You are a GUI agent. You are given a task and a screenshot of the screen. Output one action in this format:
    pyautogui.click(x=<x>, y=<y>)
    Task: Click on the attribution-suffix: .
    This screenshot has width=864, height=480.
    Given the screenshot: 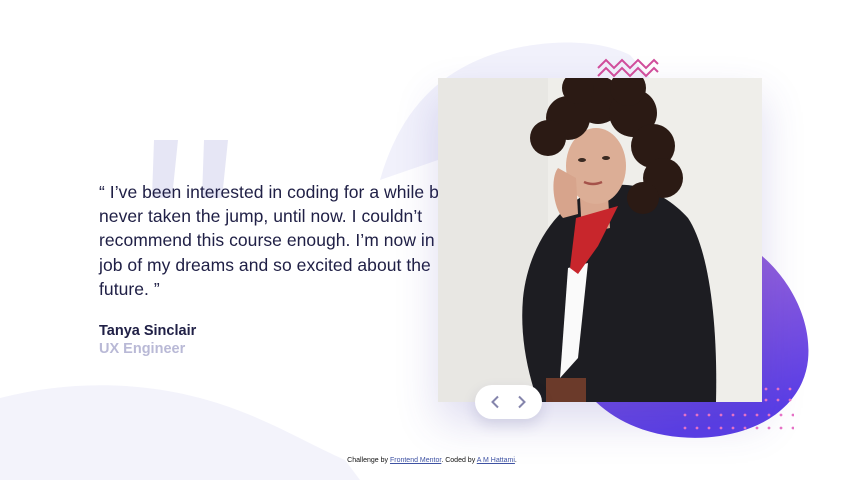 What is the action you would take?
    pyautogui.click(x=515, y=460)
    